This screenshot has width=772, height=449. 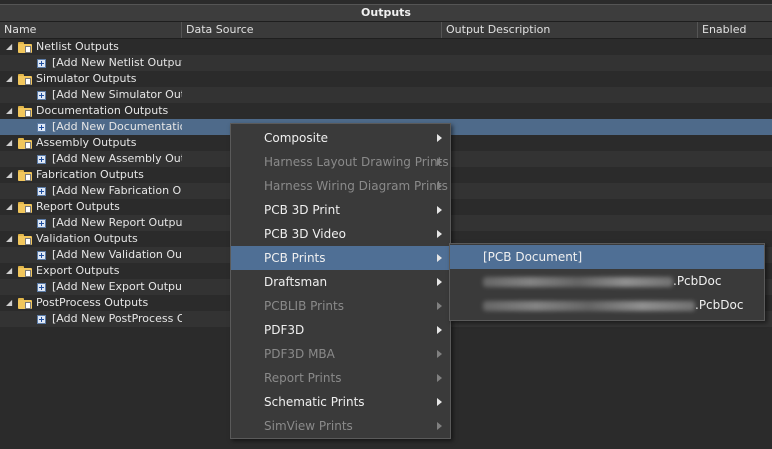 What do you see at coordinates (299, 354) in the screenshot?
I see `menu-item-label: PDF3D MBA` at bounding box center [299, 354].